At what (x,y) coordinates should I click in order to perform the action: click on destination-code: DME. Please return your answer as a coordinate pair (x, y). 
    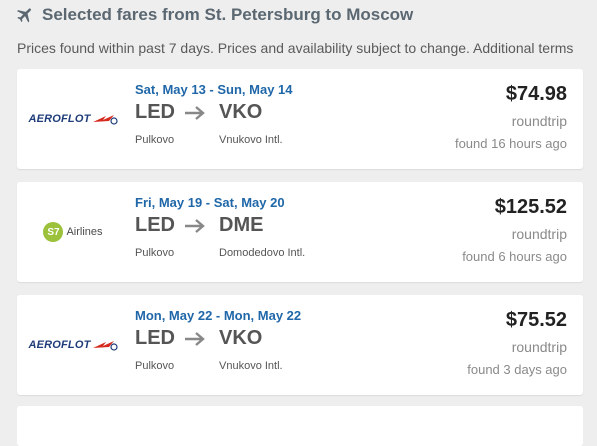
    Looking at the image, I should click on (241, 225).